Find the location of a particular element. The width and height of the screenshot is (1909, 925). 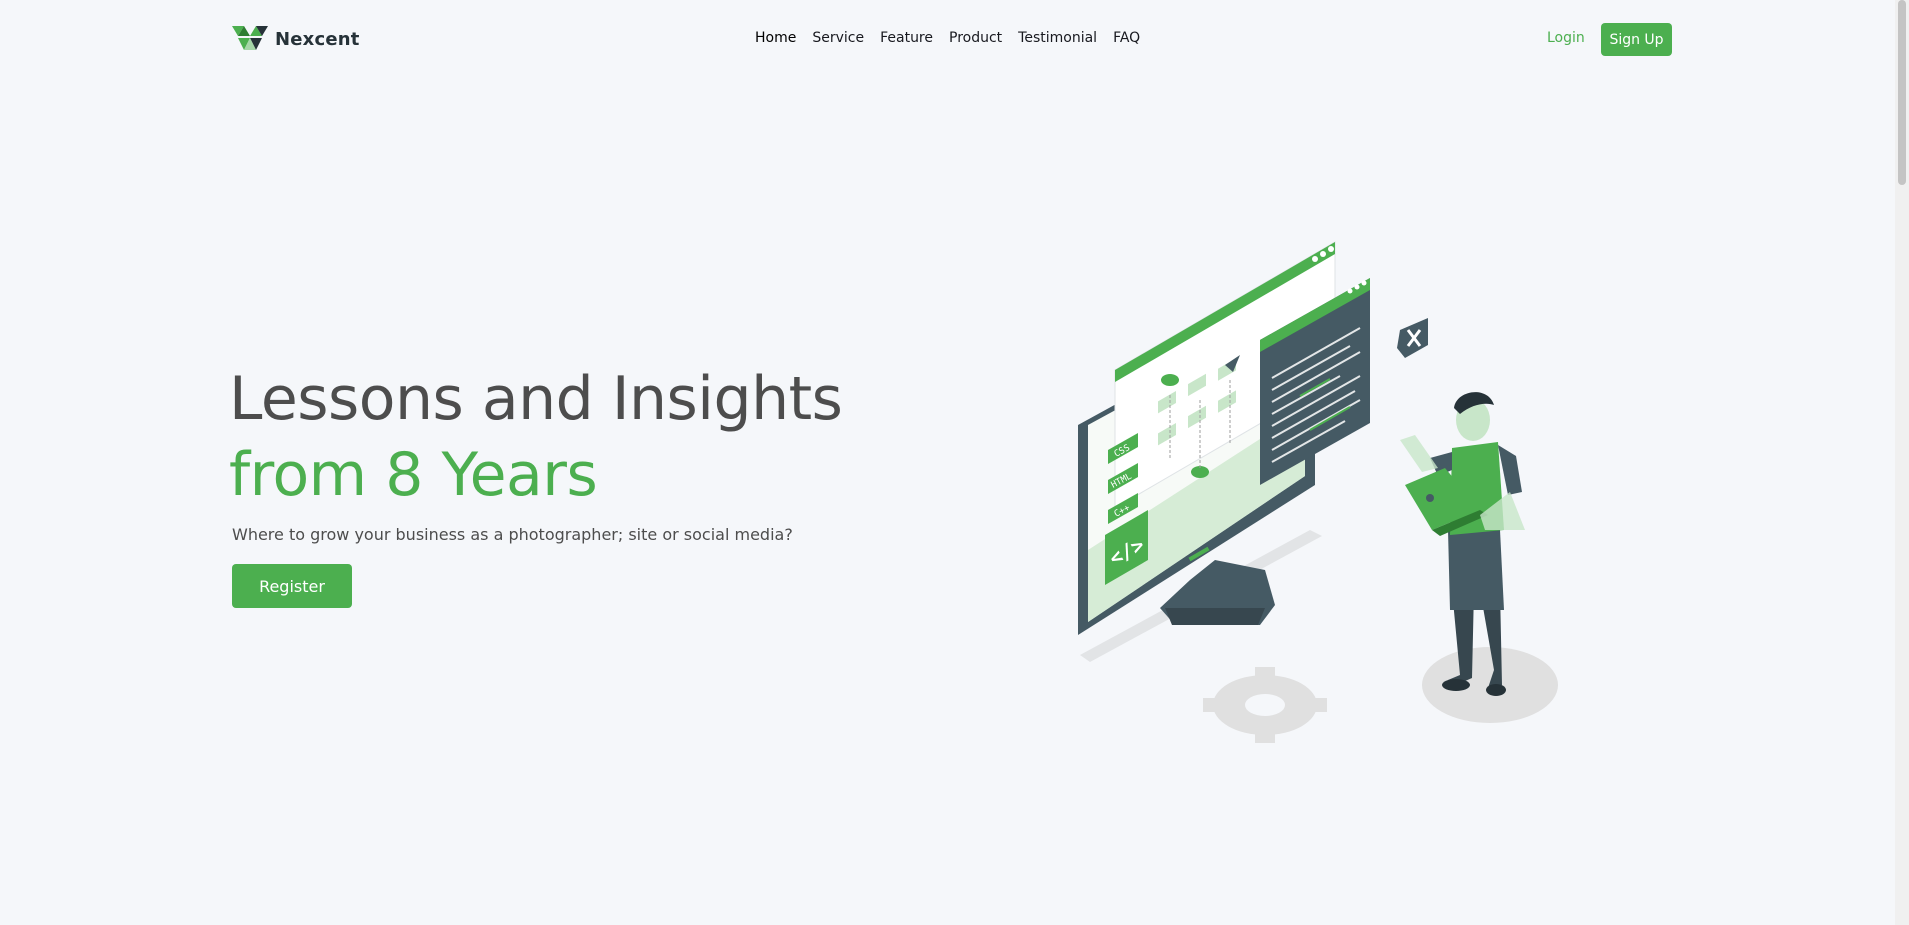

brand-logo: Nexcent is located at coordinates (296, 39).